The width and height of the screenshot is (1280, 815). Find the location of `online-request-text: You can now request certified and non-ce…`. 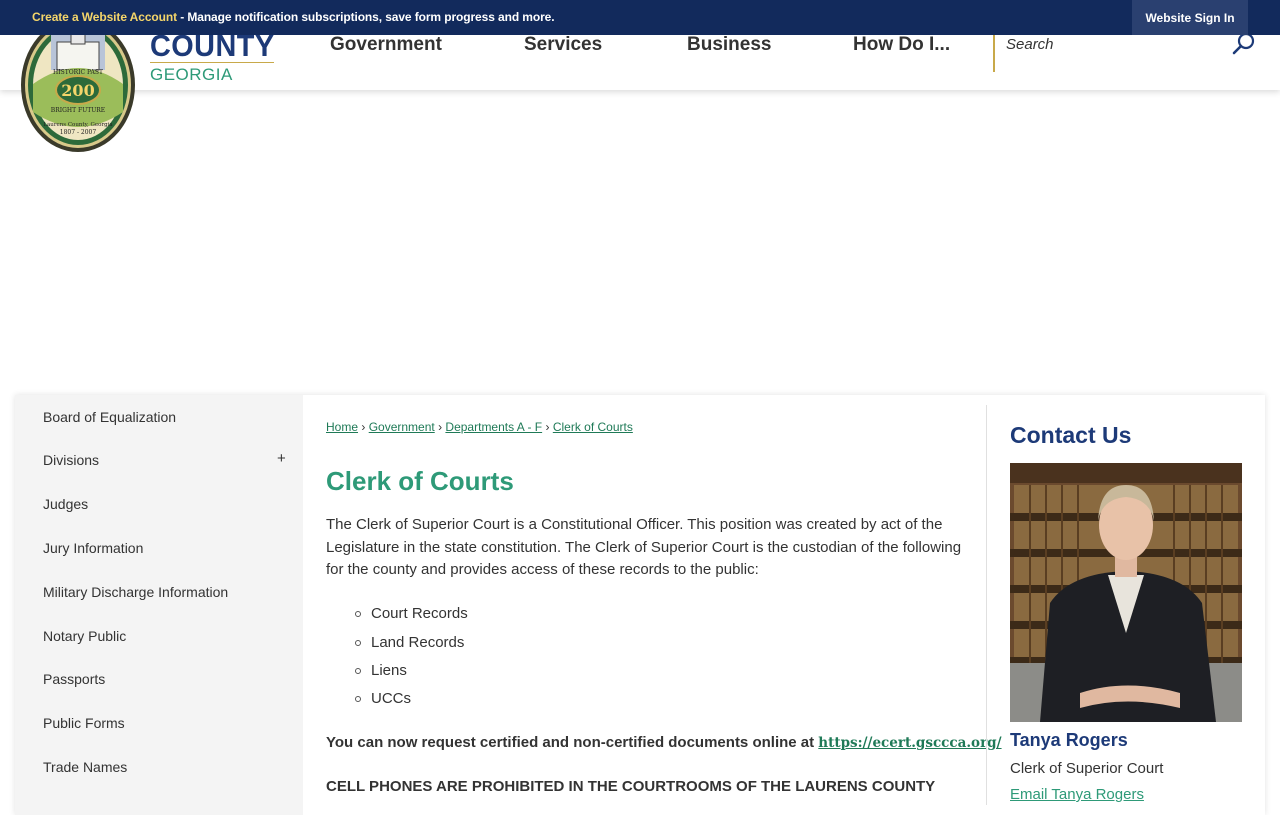

online-request-text: You can now request certified and non-ce… is located at coordinates (664, 742).